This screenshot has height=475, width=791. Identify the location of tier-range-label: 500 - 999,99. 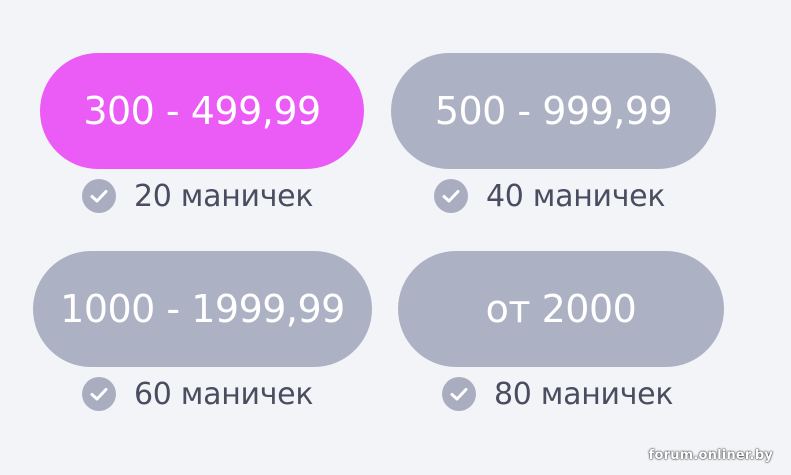
(553, 111).